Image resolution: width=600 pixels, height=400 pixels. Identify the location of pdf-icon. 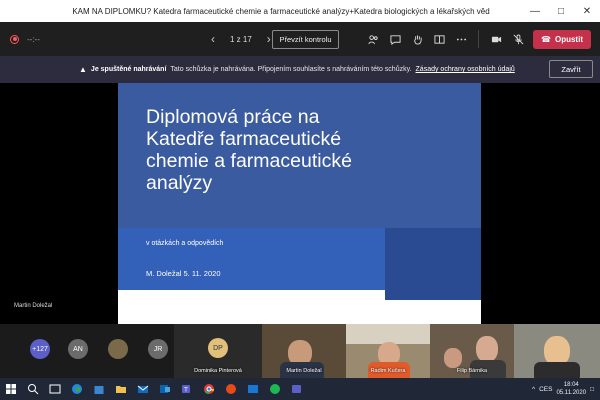
(231, 389).